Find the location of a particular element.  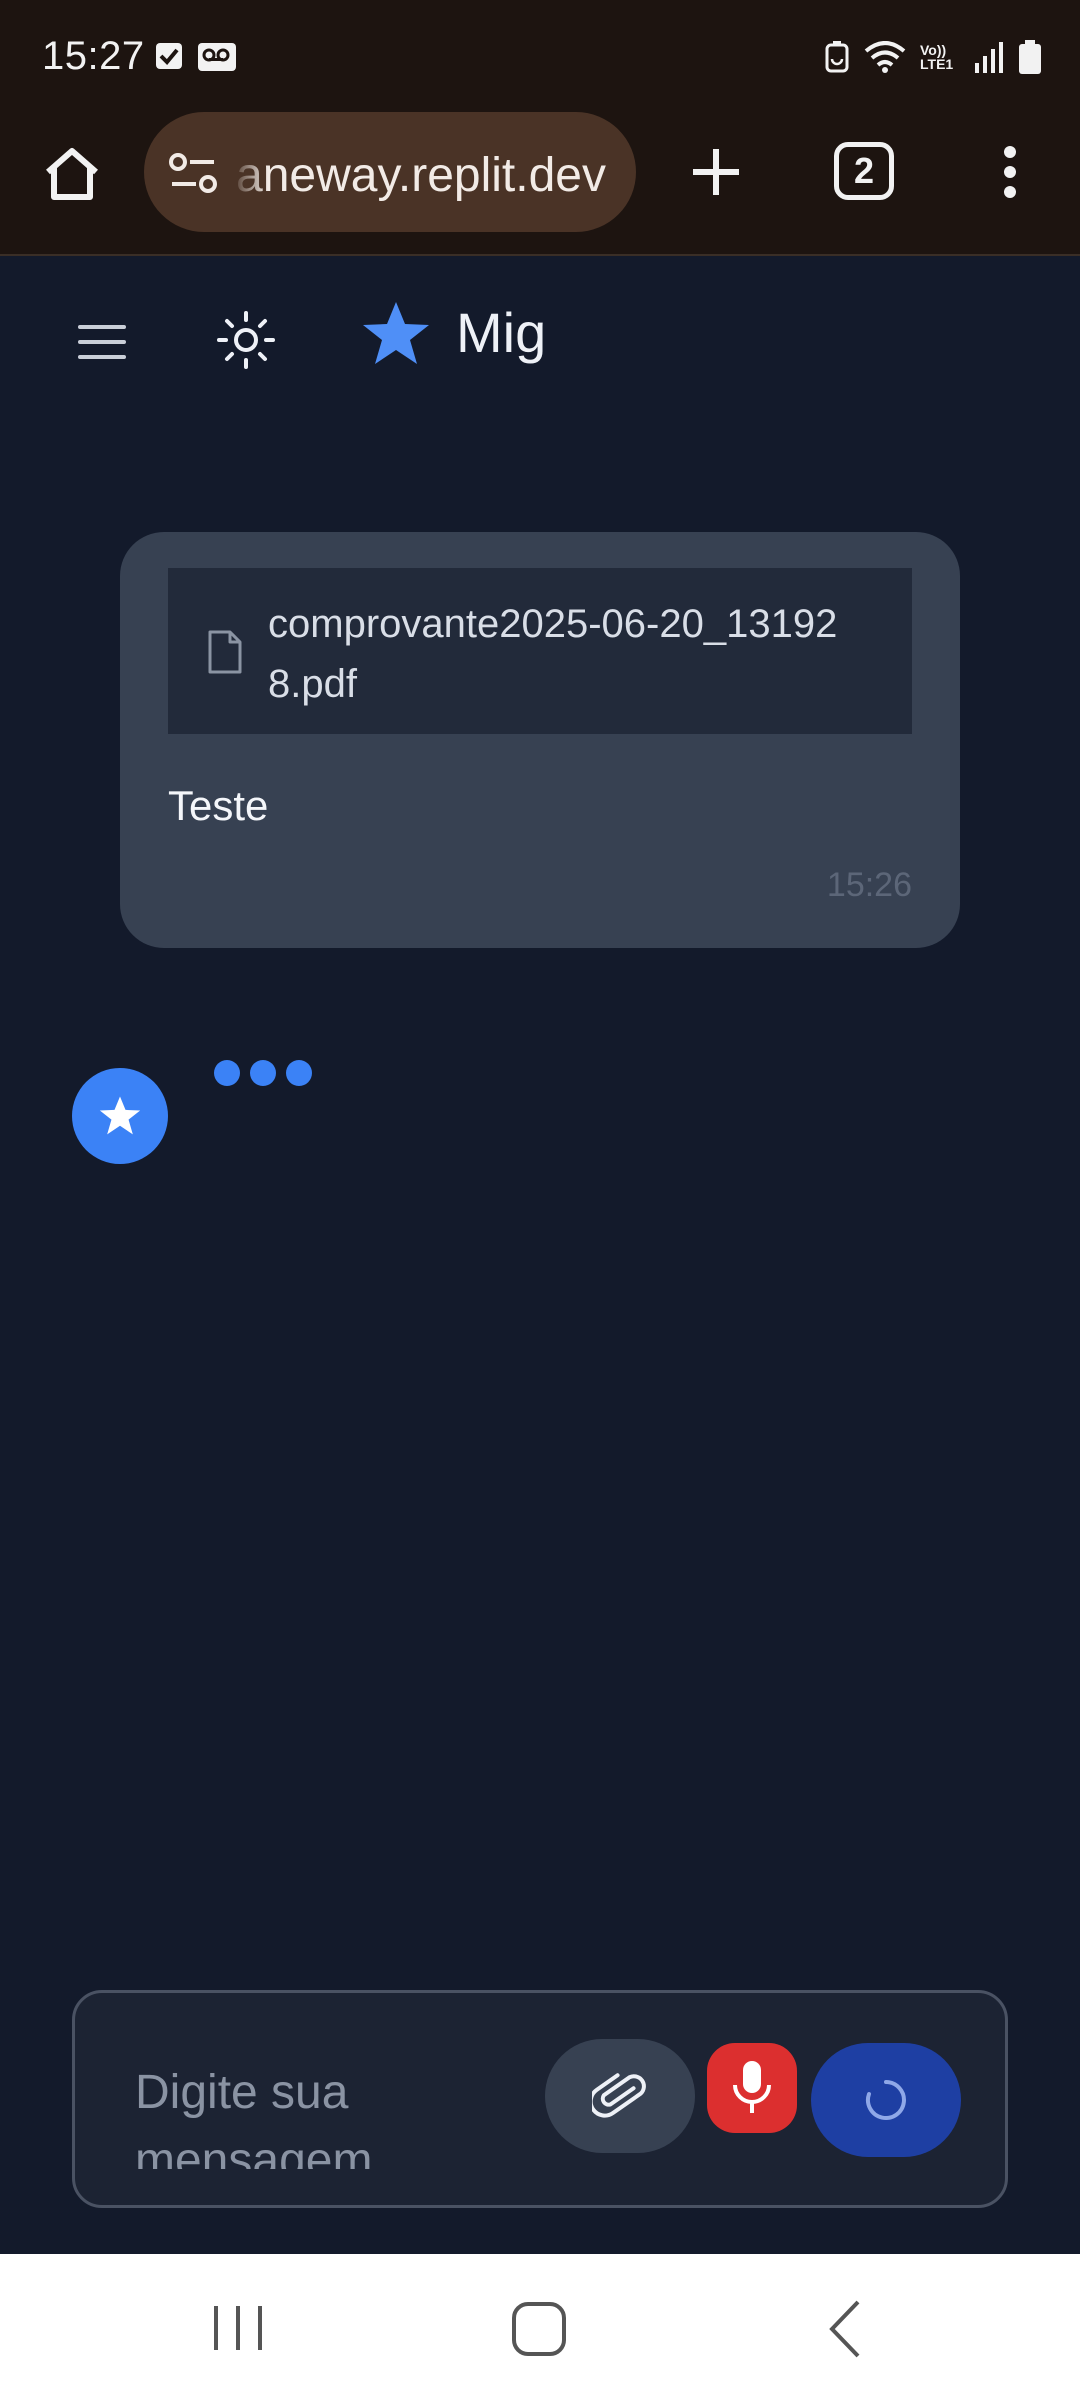

new-tab-button is located at coordinates (716, 172).